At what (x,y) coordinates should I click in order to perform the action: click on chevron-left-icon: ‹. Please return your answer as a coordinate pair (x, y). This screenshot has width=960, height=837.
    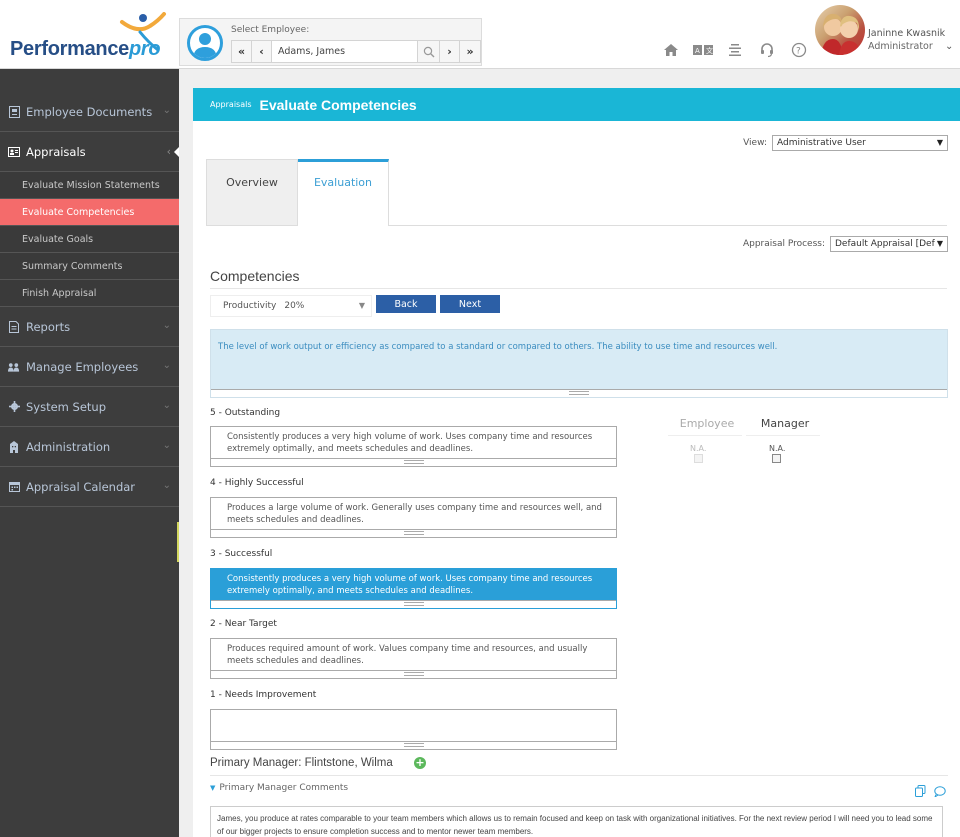
    Looking at the image, I should click on (168, 151).